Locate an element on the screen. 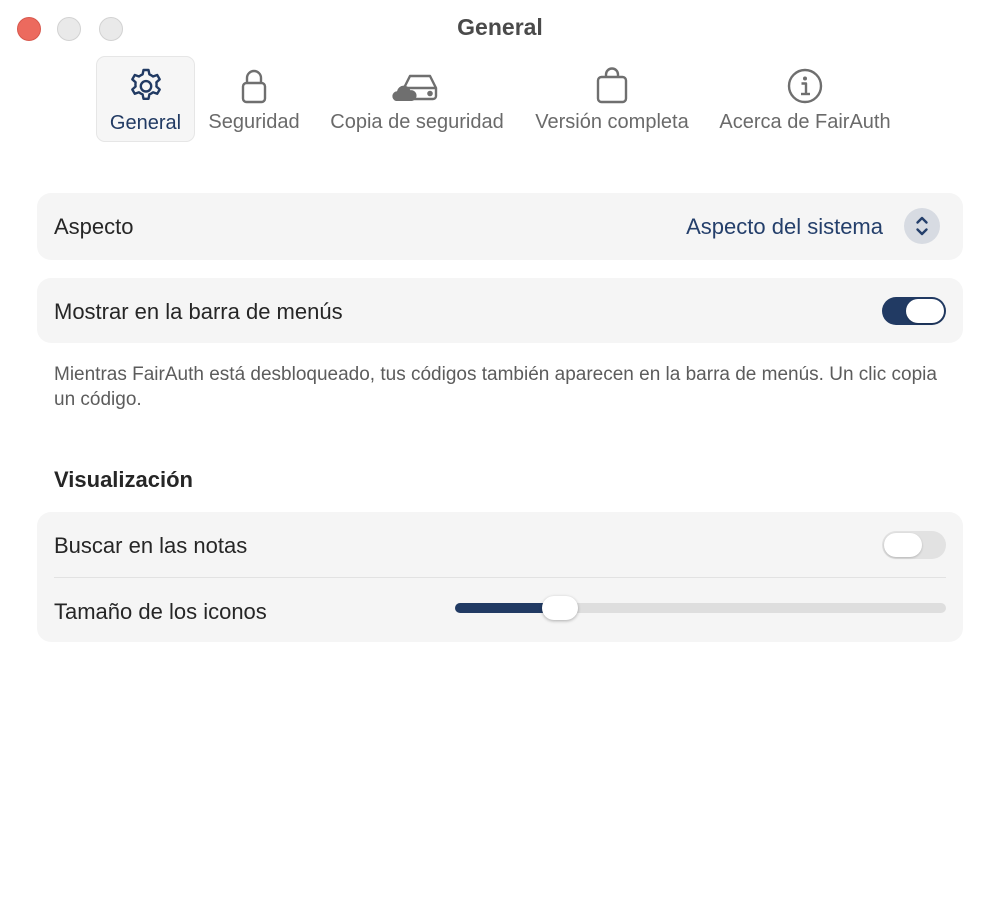 The image size is (1000, 908). window-title: General is located at coordinates (500, 27).